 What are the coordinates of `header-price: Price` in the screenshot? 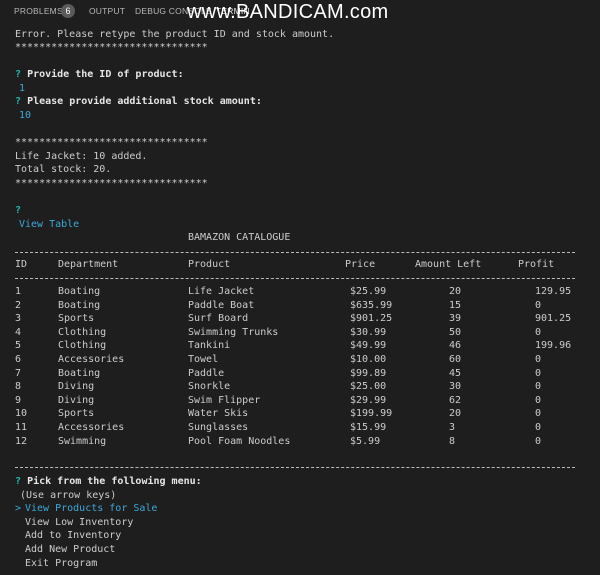 It's located at (360, 264).